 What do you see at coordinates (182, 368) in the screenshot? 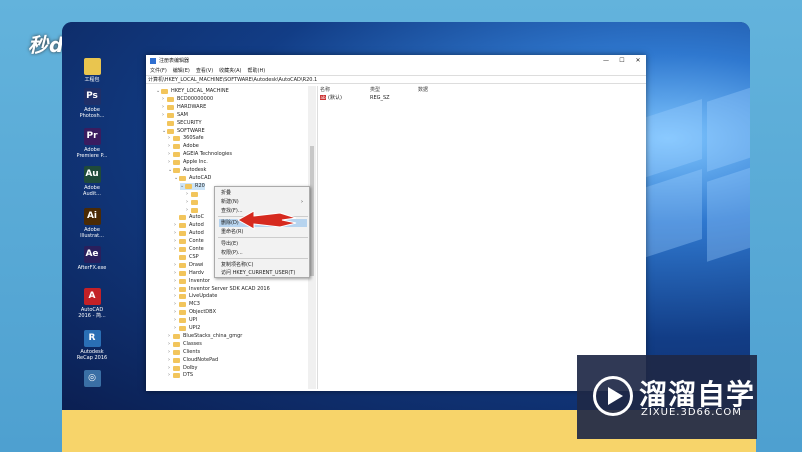
I see `tree-node: › Dolby` at bounding box center [182, 368].